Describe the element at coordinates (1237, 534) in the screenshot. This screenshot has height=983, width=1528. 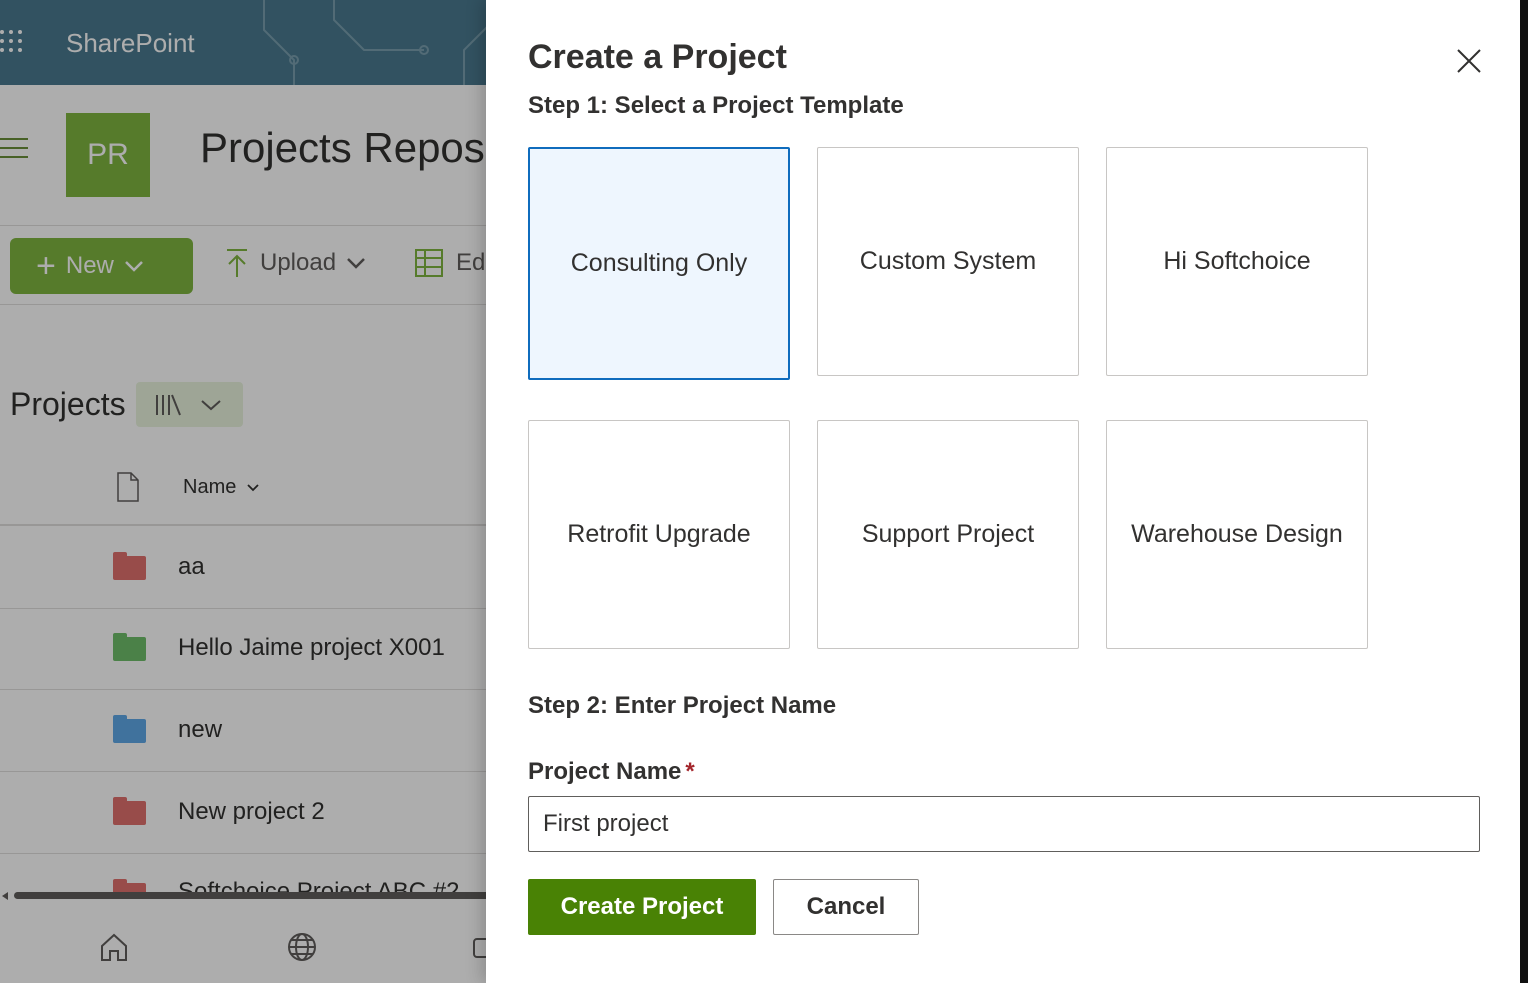
I see `template-tile-warehouse-design: Warehouse Design` at that location.